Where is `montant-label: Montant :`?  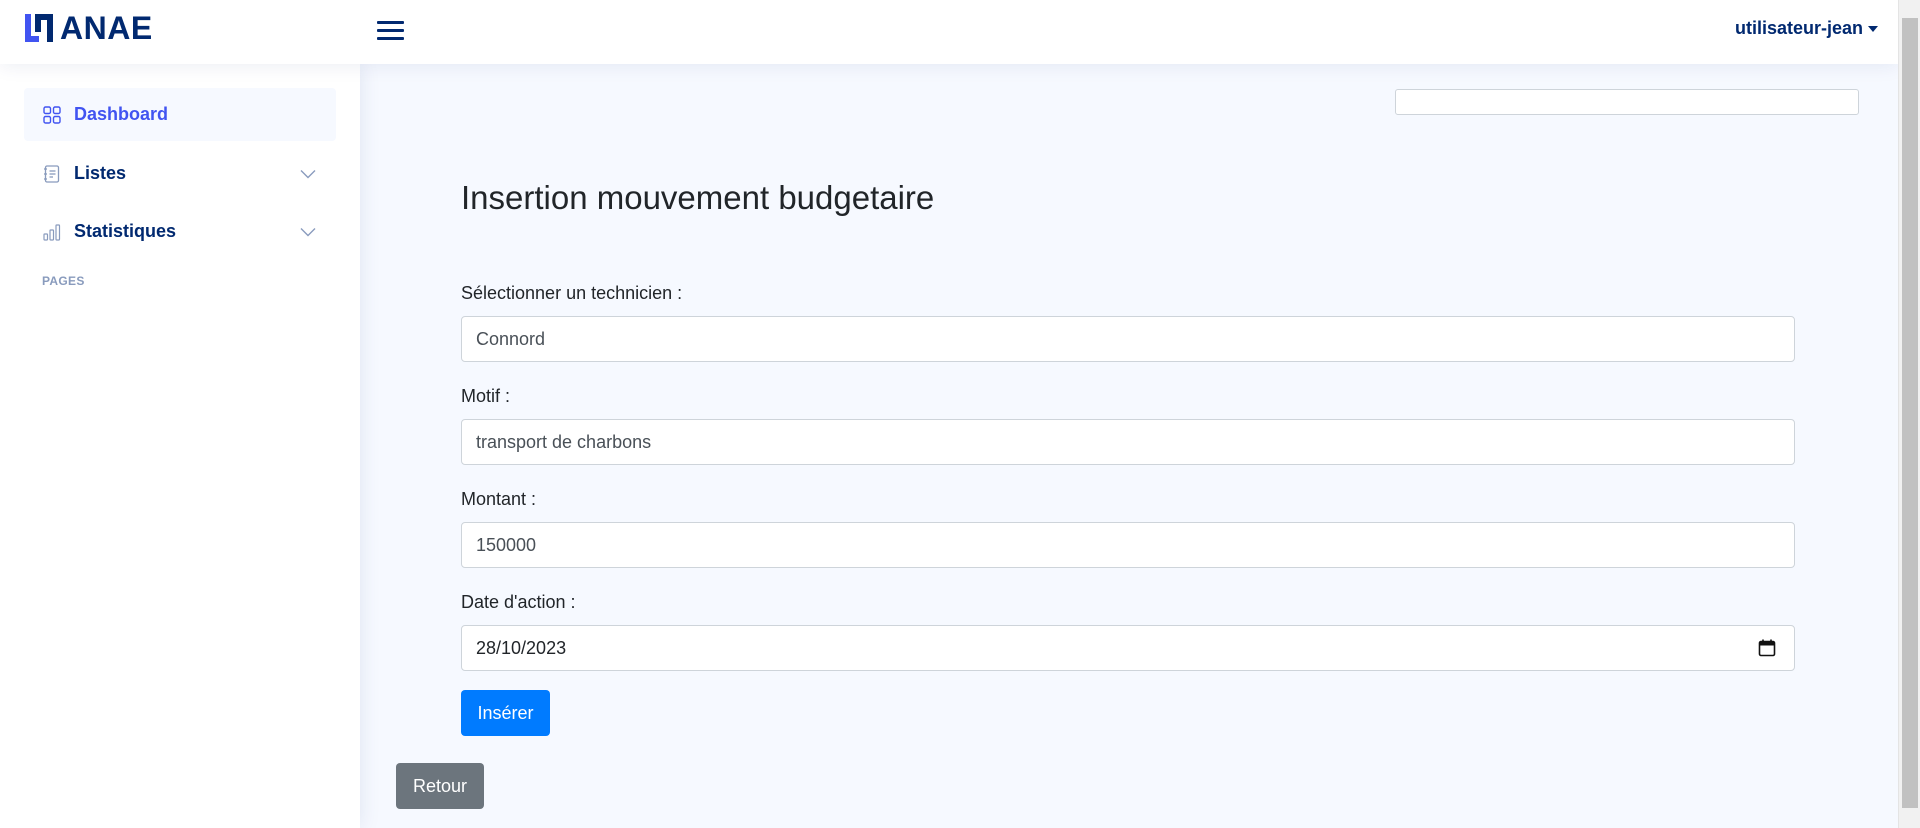
montant-label: Montant : is located at coordinates (499, 499).